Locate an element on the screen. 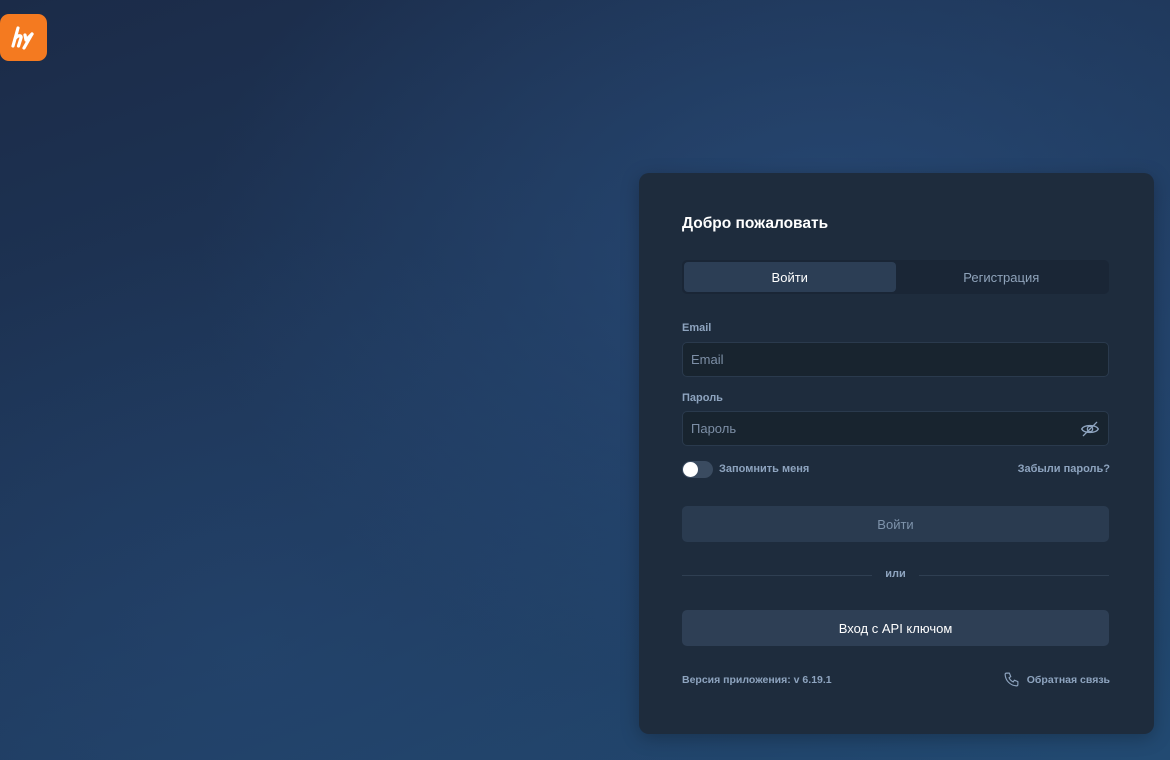 Image resolution: width=1170 pixels, height=760 pixels. remember-label: Запомнить меня is located at coordinates (764, 469).